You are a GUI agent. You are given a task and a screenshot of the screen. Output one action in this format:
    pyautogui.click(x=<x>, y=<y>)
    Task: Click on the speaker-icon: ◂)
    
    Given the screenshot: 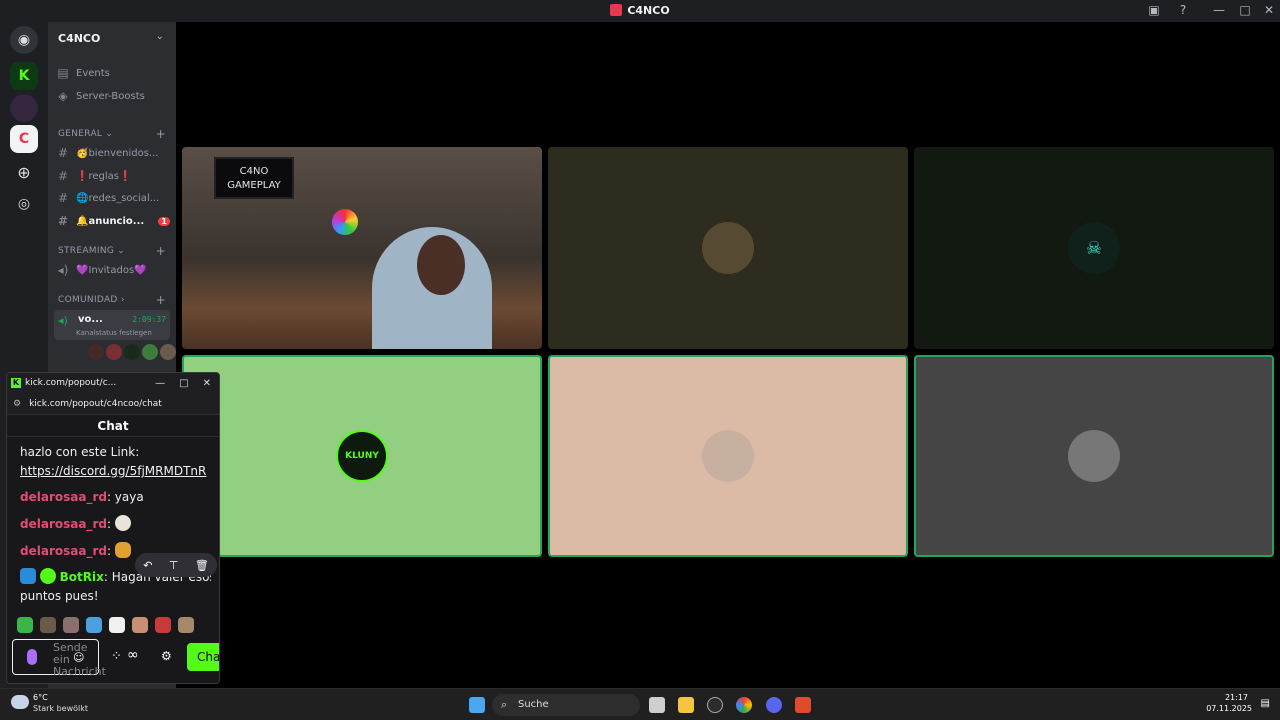 What is the action you would take?
    pyautogui.click(x=63, y=320)
    